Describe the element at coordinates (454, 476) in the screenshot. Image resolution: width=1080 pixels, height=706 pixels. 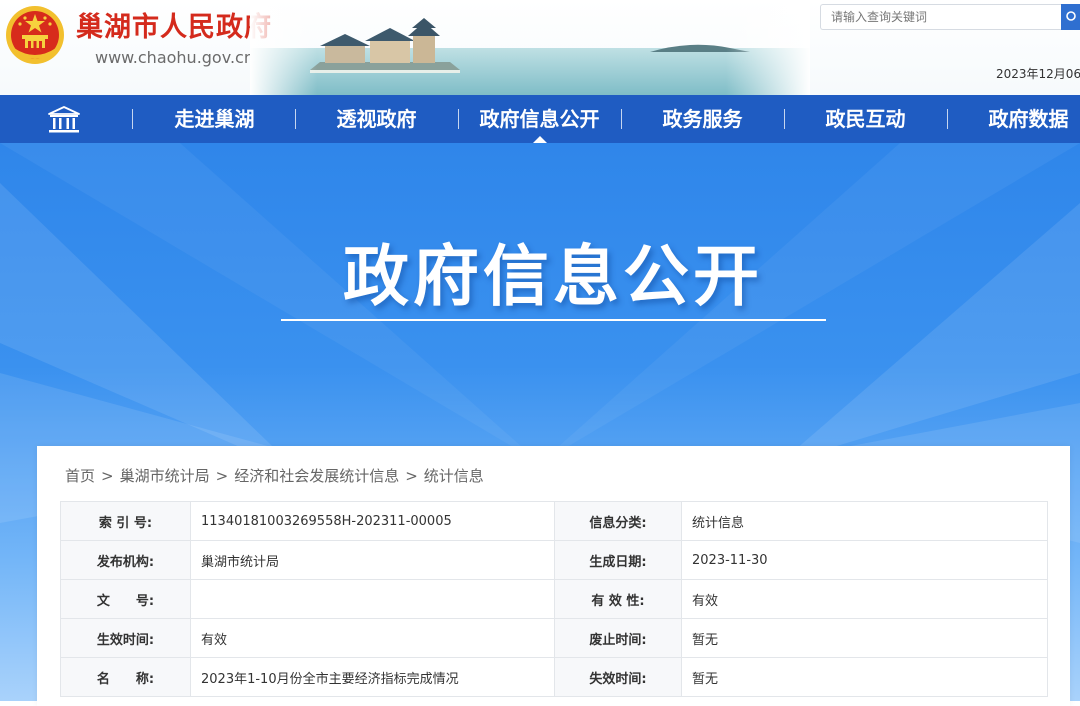
I see `breadcrumb-statistics-info: 统计信息` at that location.